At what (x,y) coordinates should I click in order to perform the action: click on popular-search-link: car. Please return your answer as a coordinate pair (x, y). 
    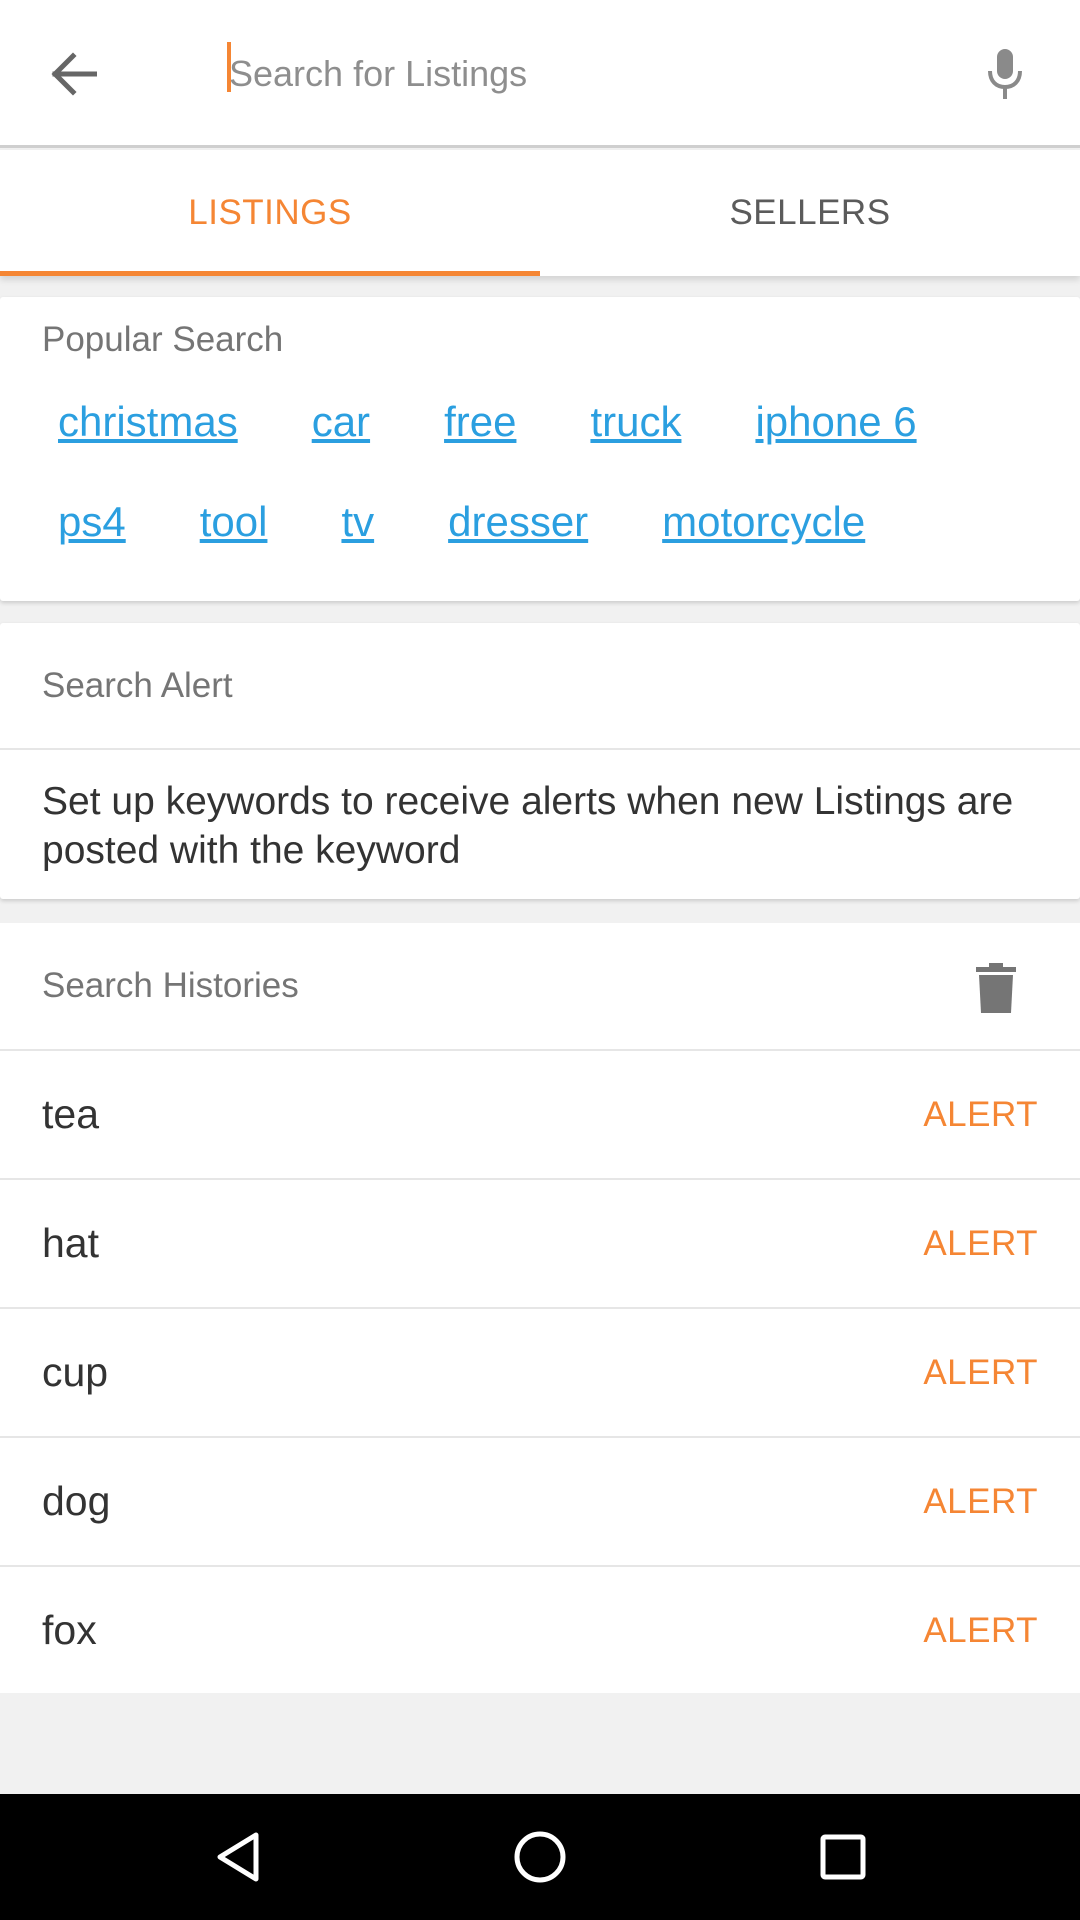
    Looking at the image, I should click on (341, 422).